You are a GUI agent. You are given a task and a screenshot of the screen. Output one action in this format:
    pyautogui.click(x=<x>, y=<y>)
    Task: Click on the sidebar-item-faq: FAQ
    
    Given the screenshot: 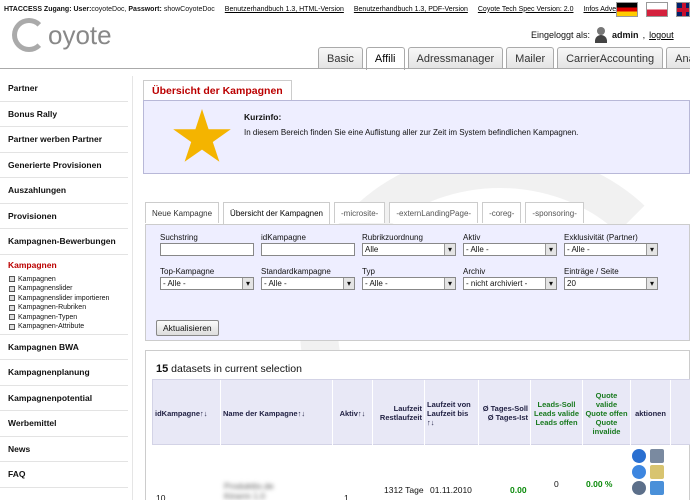 What is the action you would take?
    pyautogui.click(x=64, y=475)
    